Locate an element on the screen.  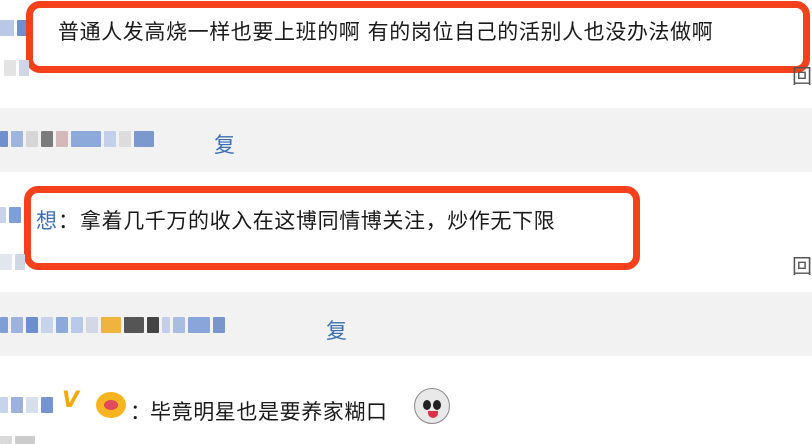
vip-badge-icon: V is located at coordinates (71, 400).